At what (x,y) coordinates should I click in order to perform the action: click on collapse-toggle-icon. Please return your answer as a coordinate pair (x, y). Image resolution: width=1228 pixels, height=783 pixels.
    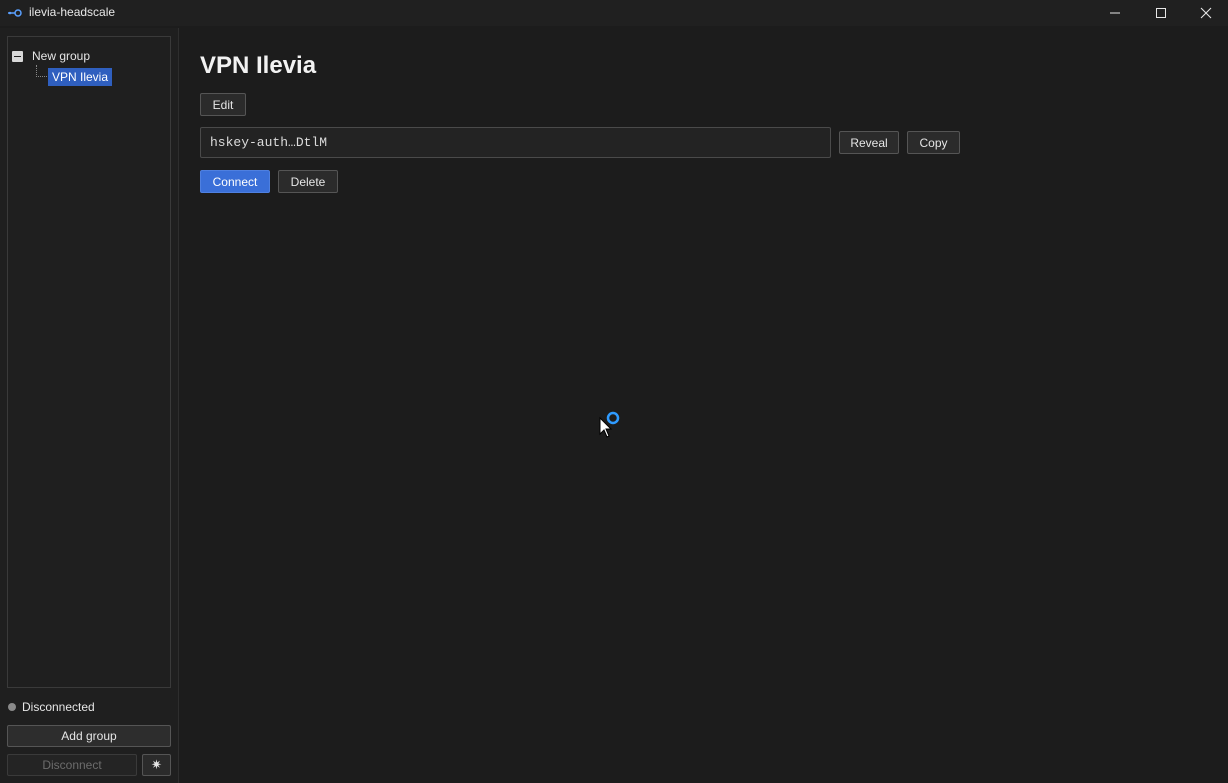
    Looking at the image, I should click on (17, 56).